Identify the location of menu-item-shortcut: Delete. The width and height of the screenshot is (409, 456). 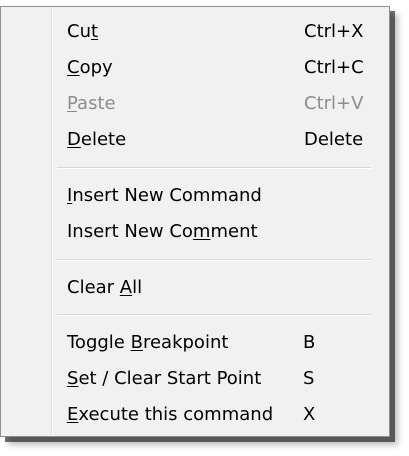
(334, 139).